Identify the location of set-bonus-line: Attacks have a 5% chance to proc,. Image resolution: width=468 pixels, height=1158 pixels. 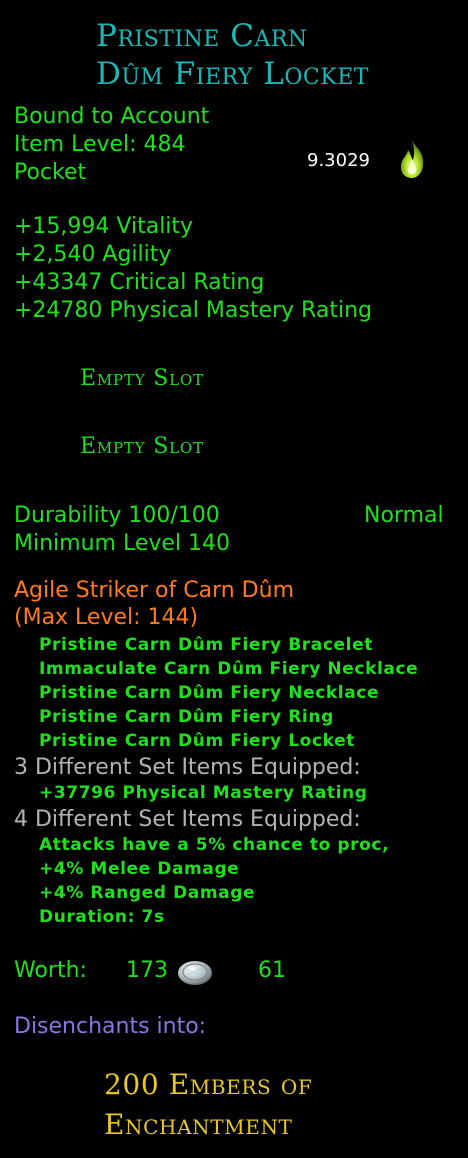
(214, 845).